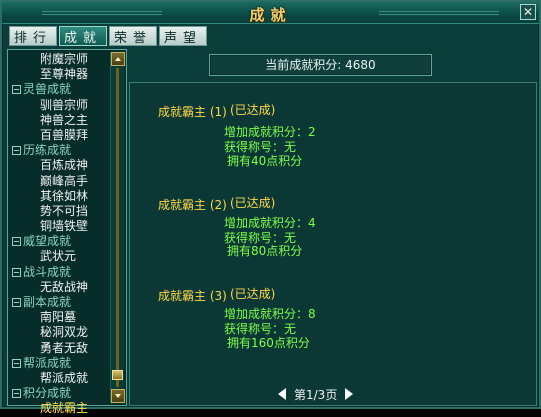 Image resolution: width=541 pixels, height=417 pixels. I want to click on window-title: 成就, so click(270, 15).